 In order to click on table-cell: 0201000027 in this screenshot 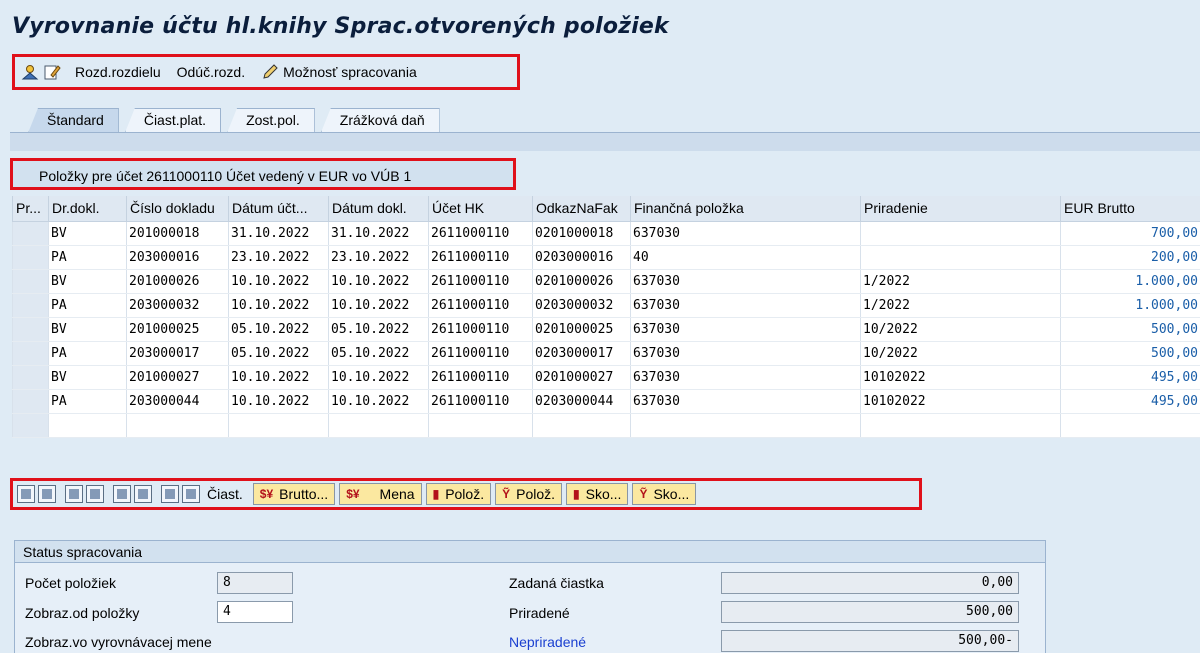, I will do `click(581, 377)`.